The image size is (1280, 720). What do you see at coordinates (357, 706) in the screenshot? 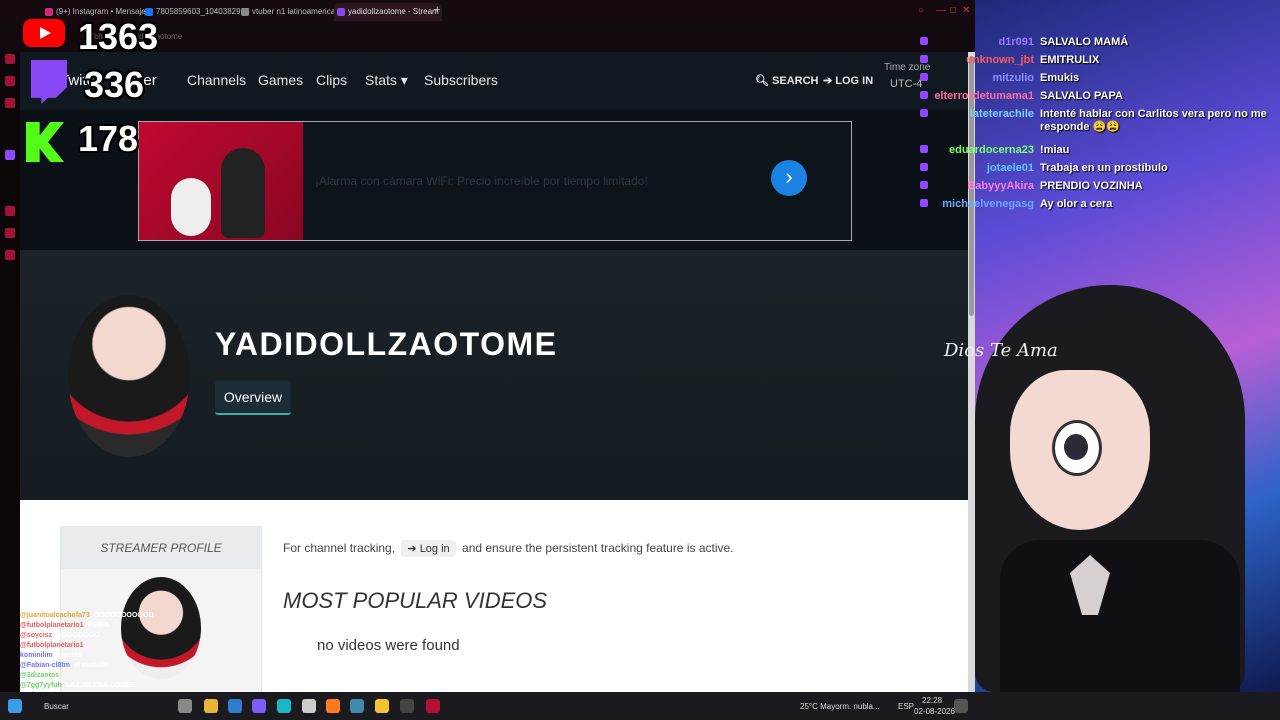
I see `vegas-icon` at bounding box center [357, 706].